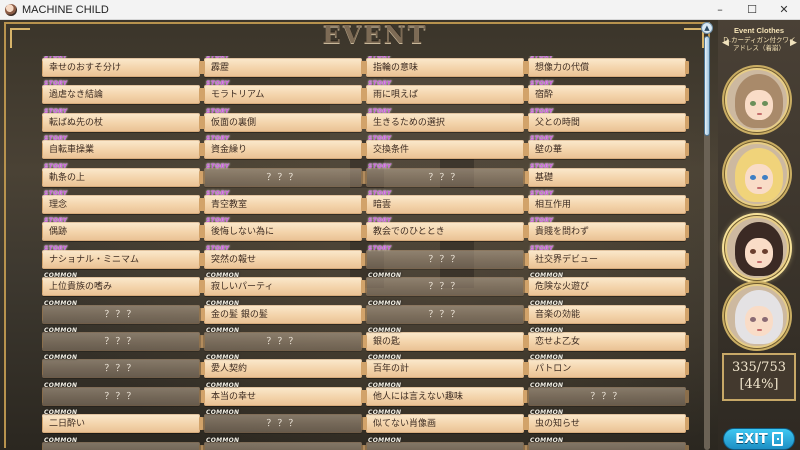 This screenshot has width=800, height=450. I want to click on event-card: COMMON パトロン, so click(607, 366).